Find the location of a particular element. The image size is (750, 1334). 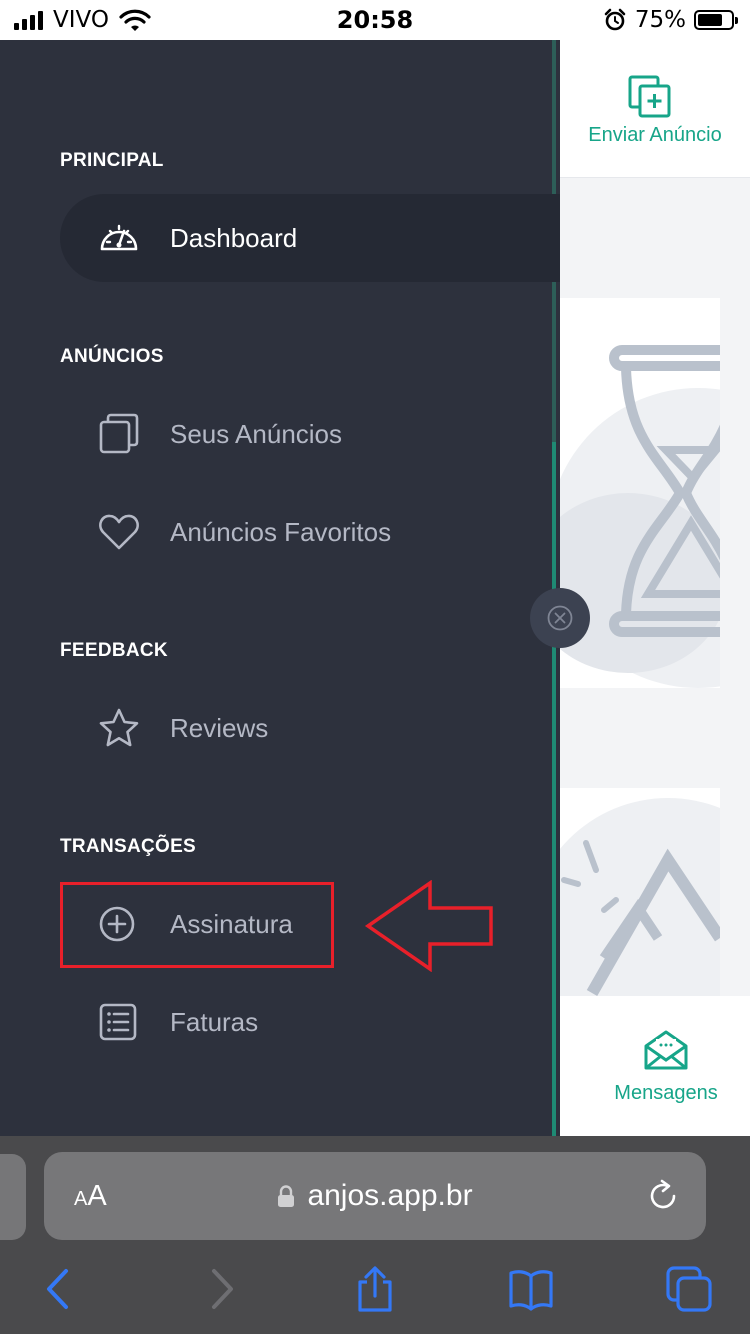

bookmarks-icon is located at coordinates (531, 1289).